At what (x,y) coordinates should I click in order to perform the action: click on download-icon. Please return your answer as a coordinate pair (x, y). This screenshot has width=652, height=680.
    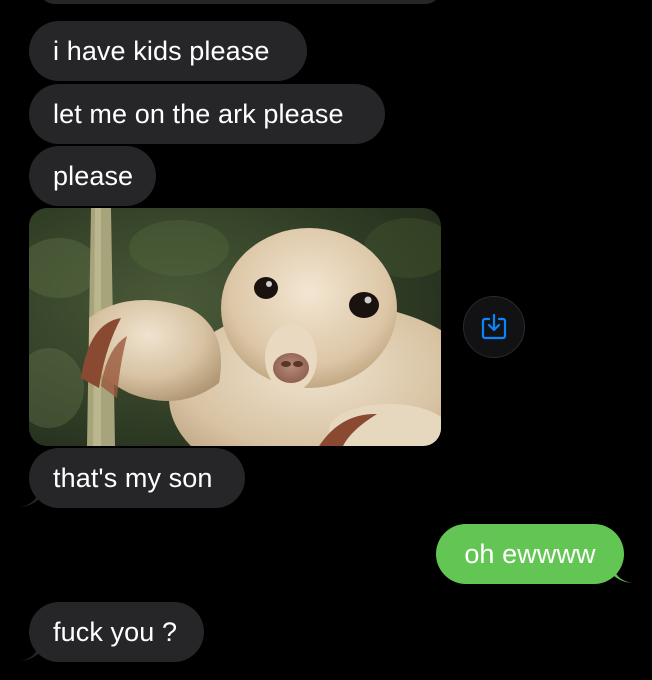
    Looking at the image, I should click on (494, 326).